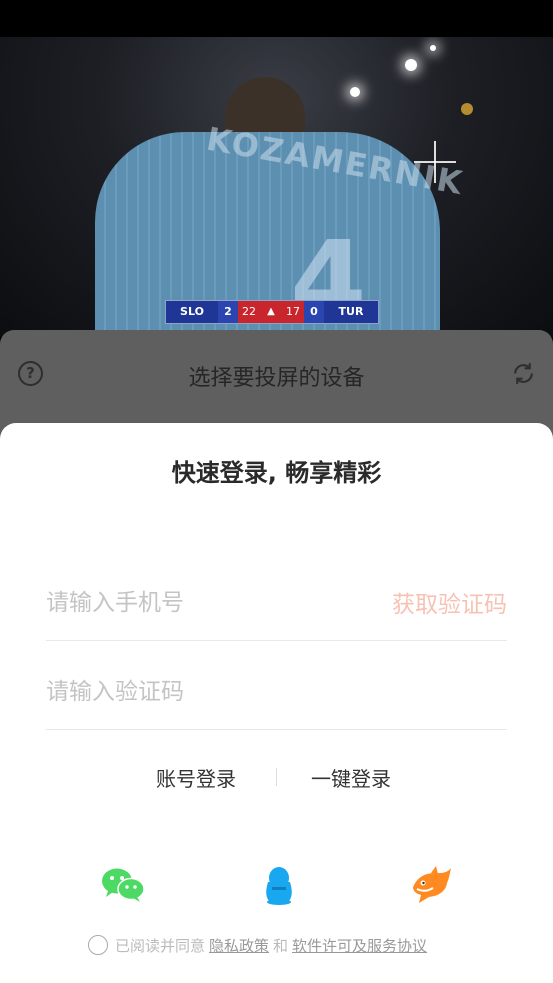  Describe the element at coordinates (281, 945) in the screenshot. I see `and-text: 和` at that location.